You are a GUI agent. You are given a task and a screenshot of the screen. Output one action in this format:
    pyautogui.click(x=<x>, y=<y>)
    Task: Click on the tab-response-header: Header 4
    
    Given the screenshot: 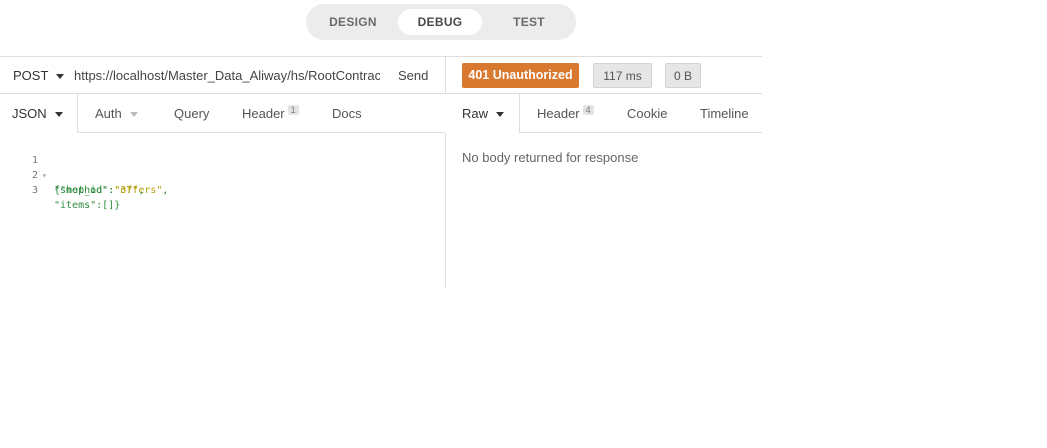 What is the action you would take?
    pyautogui.click(x=565, y=113)
    